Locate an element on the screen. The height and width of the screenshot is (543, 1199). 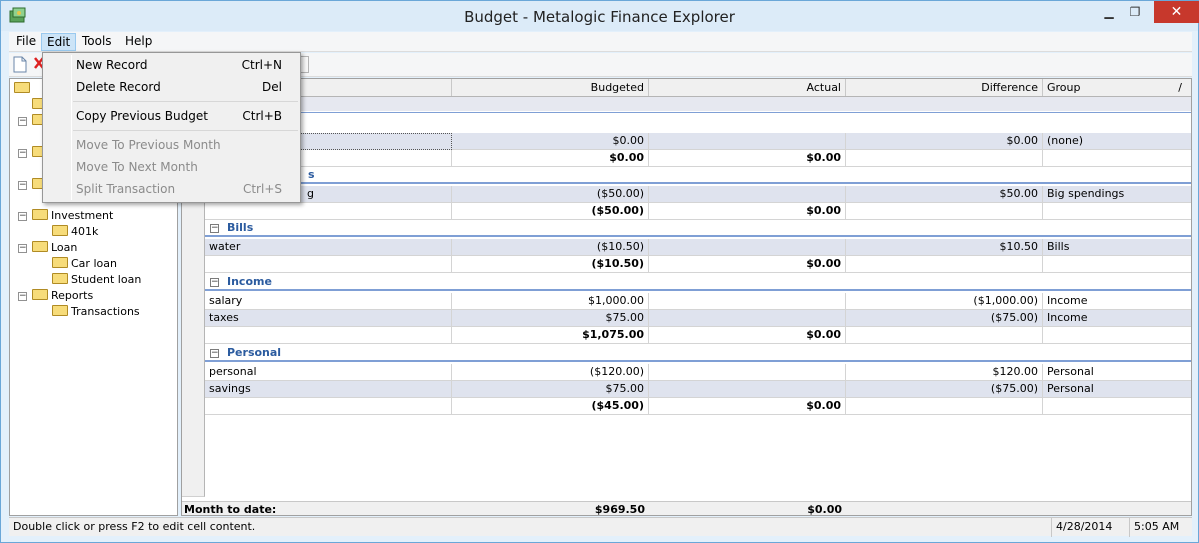
tree-item-401k: 401k is located at coordinates (75, 232).